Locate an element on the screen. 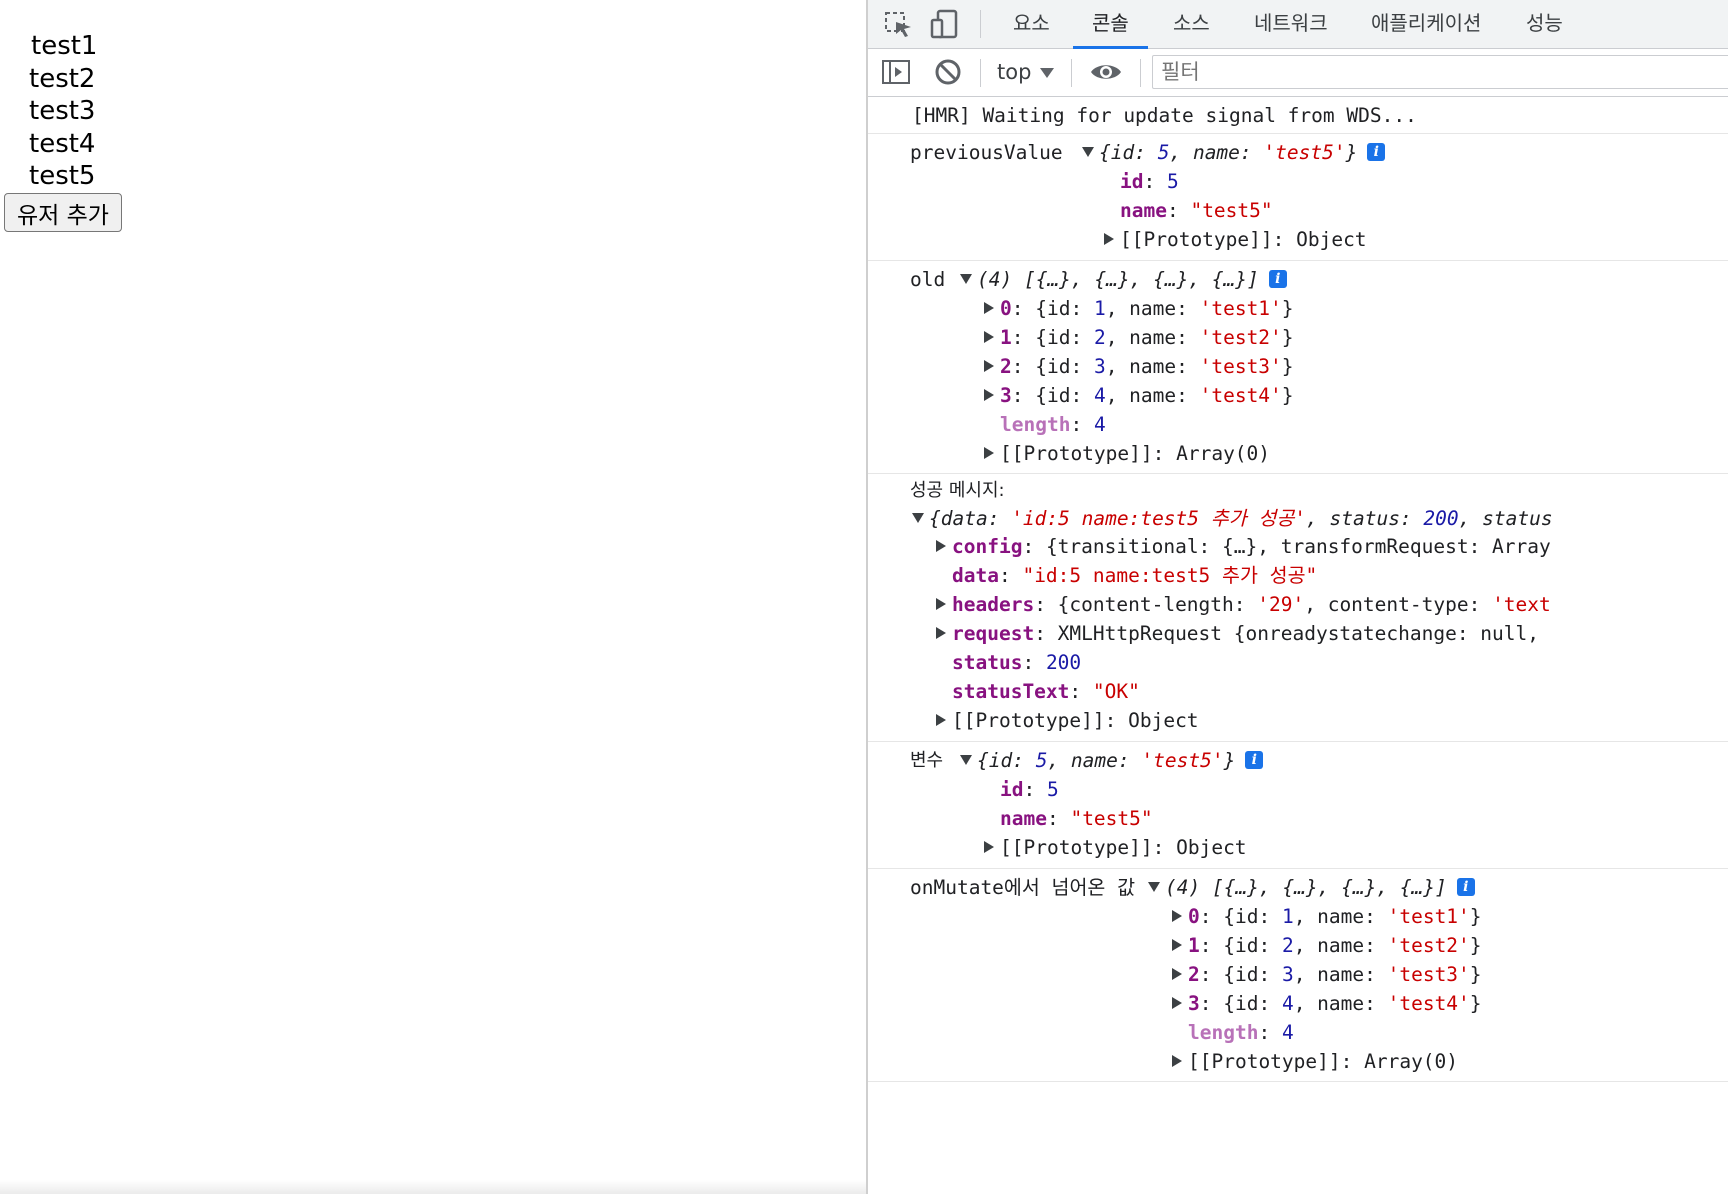 The image size is (1728, 1194). user-item: test4 is located at coordinates (62, 144).